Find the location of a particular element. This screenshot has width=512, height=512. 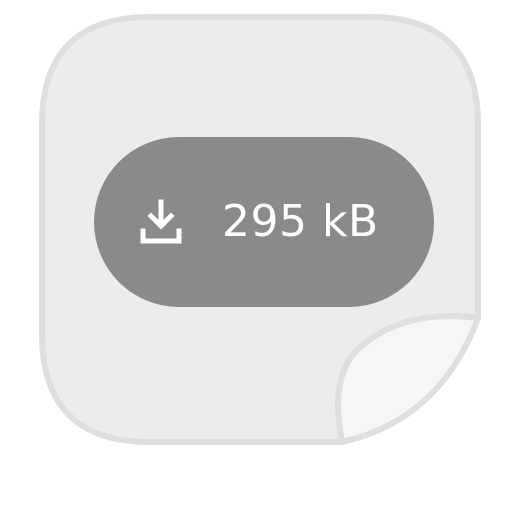

download-icon is located at coordinates (161, 221).